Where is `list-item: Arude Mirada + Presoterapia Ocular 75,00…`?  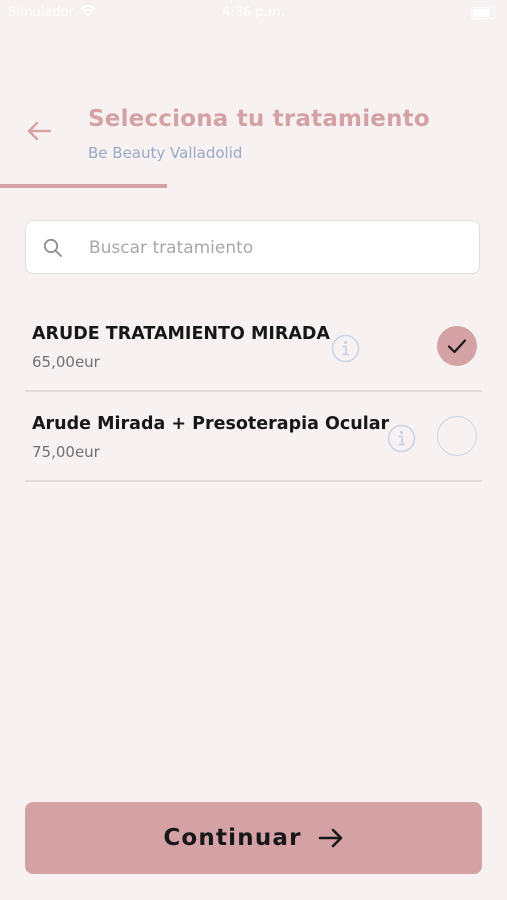 list-item: Arude Mirada + Presoterapia Ocular 75,00… is located at coordinates (253, 437).